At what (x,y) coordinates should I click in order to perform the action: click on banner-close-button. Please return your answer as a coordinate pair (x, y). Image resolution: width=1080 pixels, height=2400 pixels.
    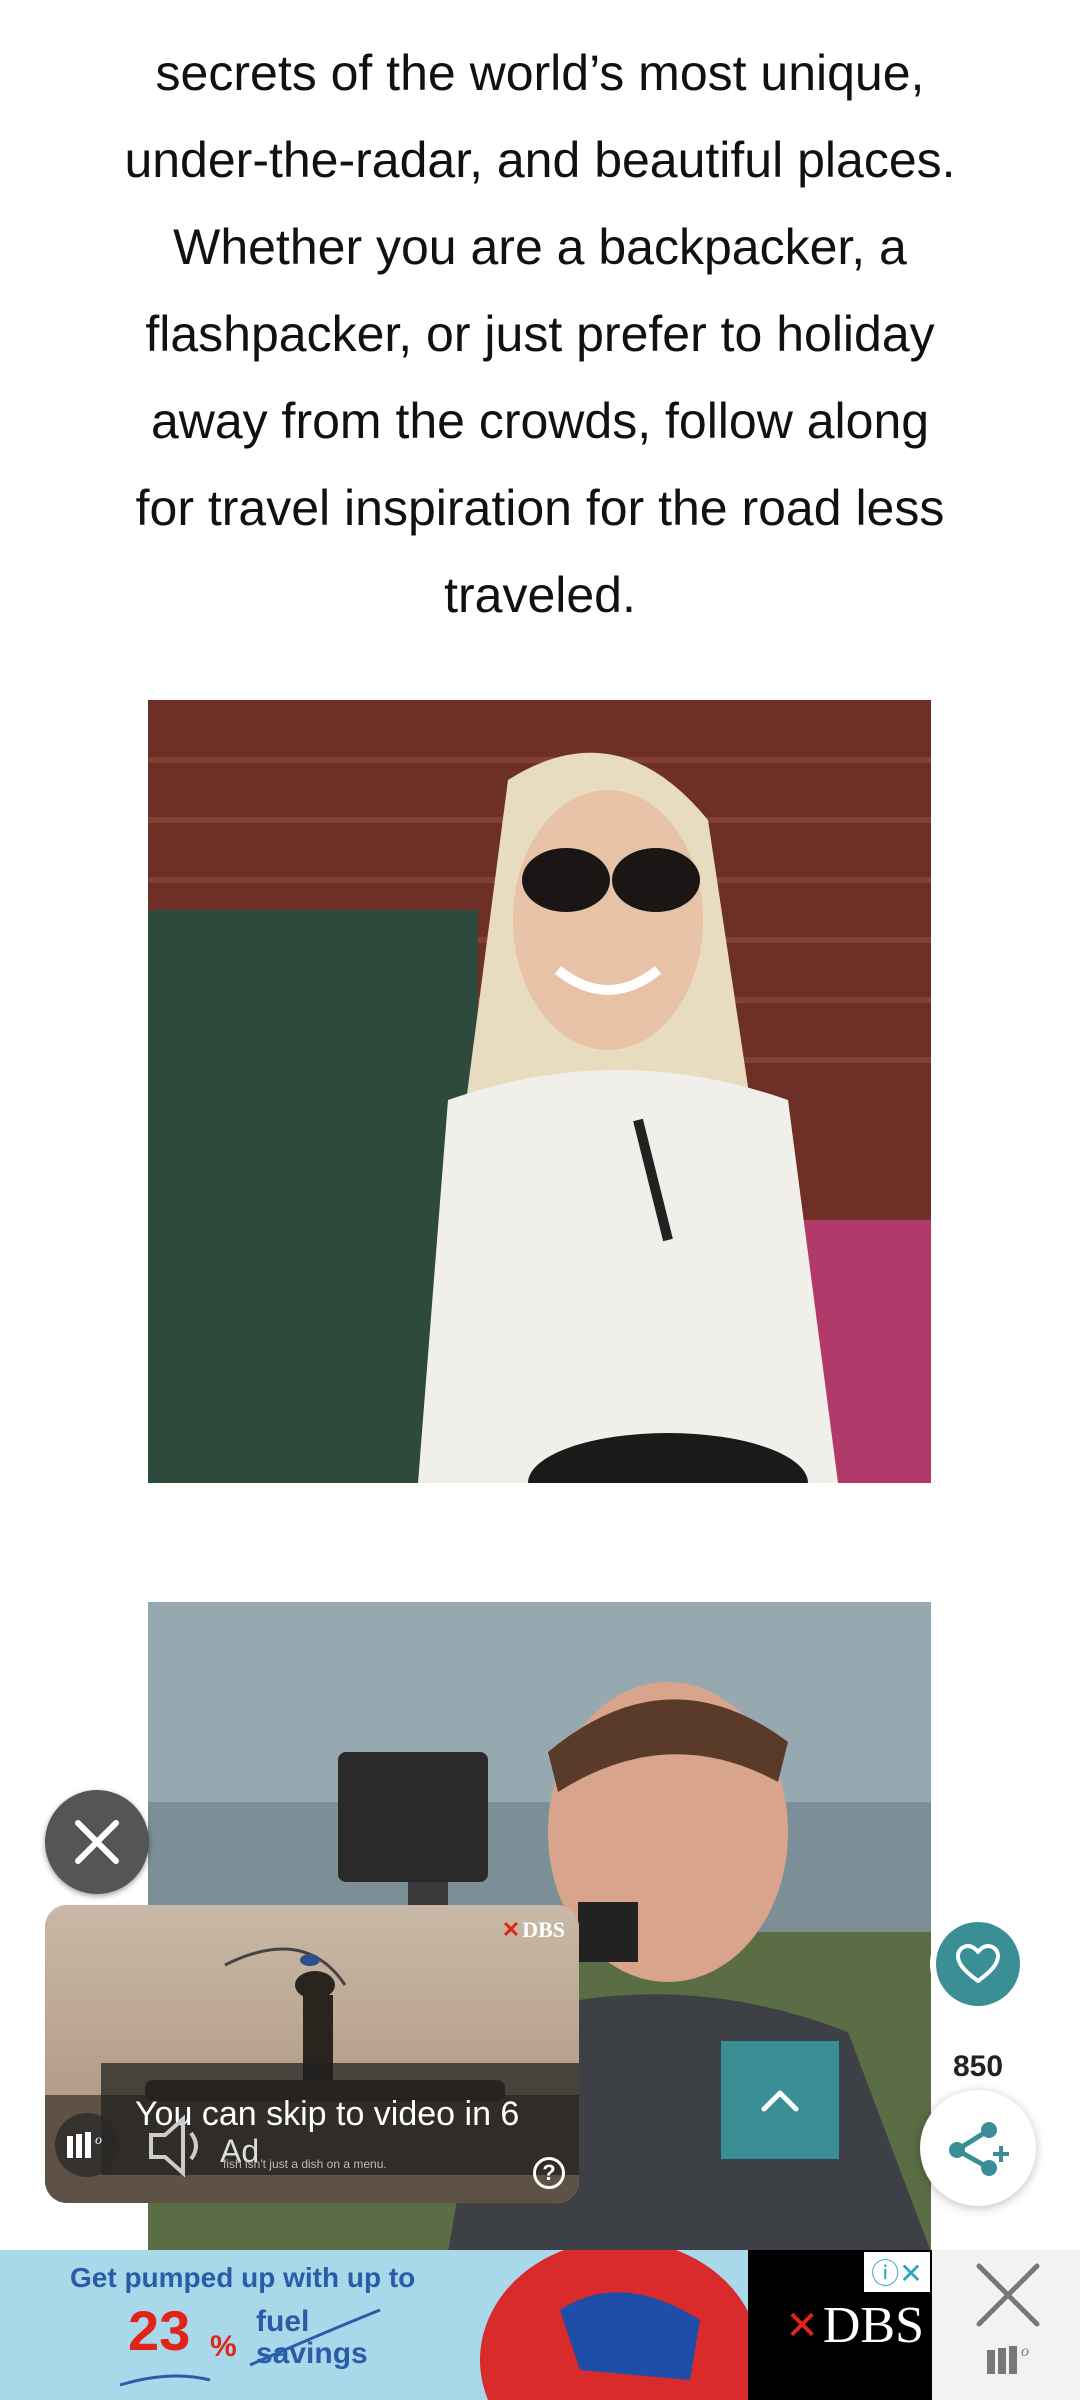
    Looking at the image, I should click on (1008, 2295).